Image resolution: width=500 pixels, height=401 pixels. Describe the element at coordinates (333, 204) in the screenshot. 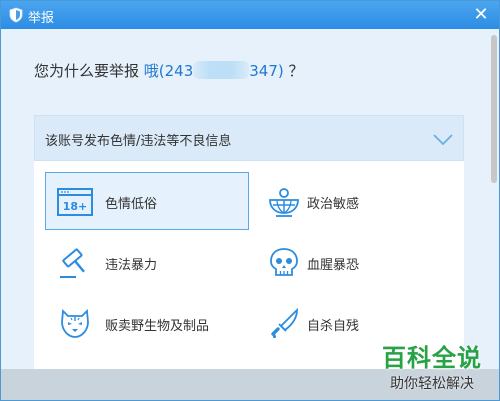

I see `option-label: 政治敏感` at that location.